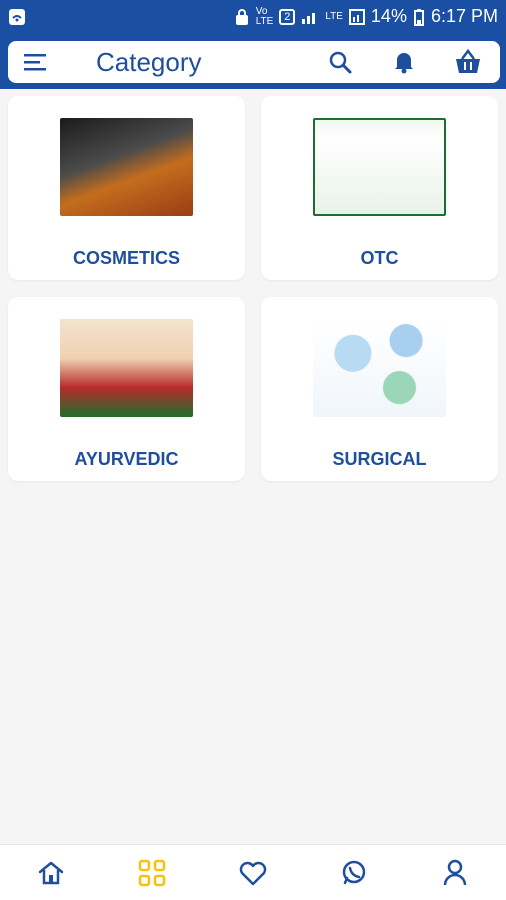  I want to click on user-icon, so click(455, 872).